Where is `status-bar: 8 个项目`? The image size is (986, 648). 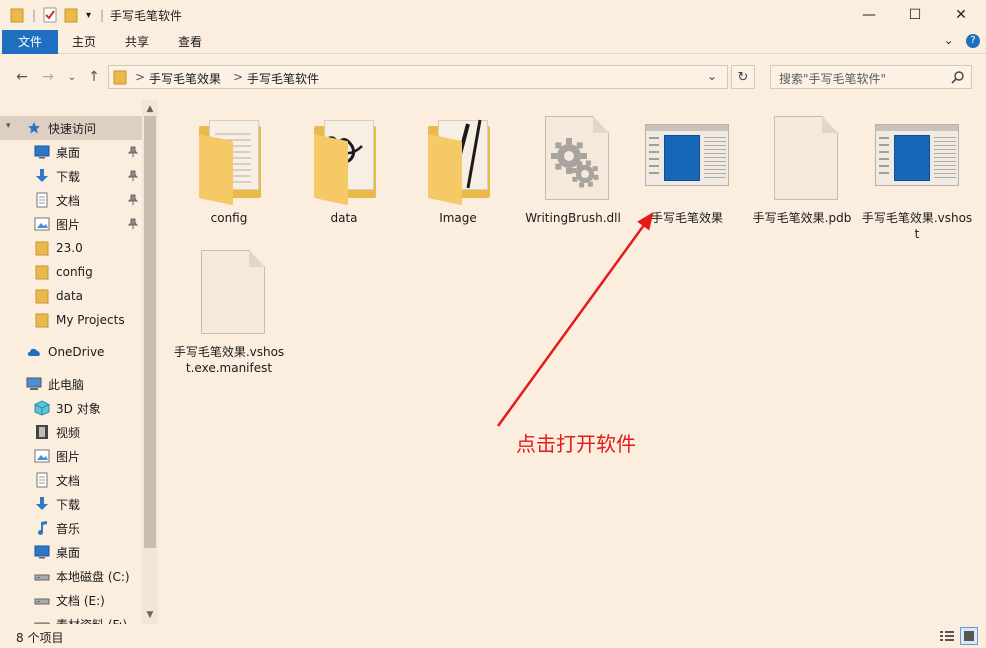 status-bar: 8 个项目 is located at coordinates (493, 636).